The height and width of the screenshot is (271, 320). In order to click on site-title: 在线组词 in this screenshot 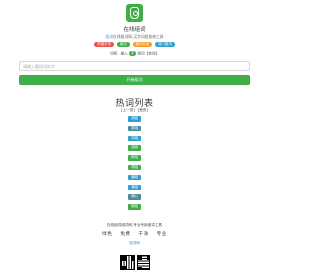, I will do `click(134, 30)`.